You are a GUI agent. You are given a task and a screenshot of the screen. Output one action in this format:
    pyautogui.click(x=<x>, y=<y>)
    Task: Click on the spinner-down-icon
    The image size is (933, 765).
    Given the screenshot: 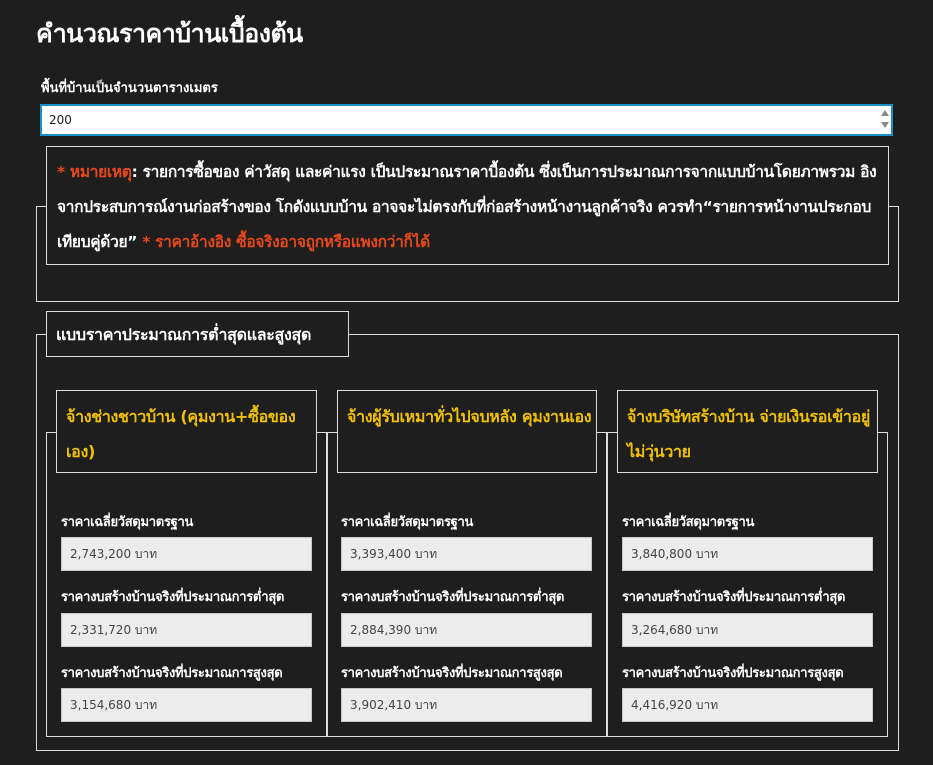 What is the action you would take?
    pyautogui.click(x=885, y=125)
    